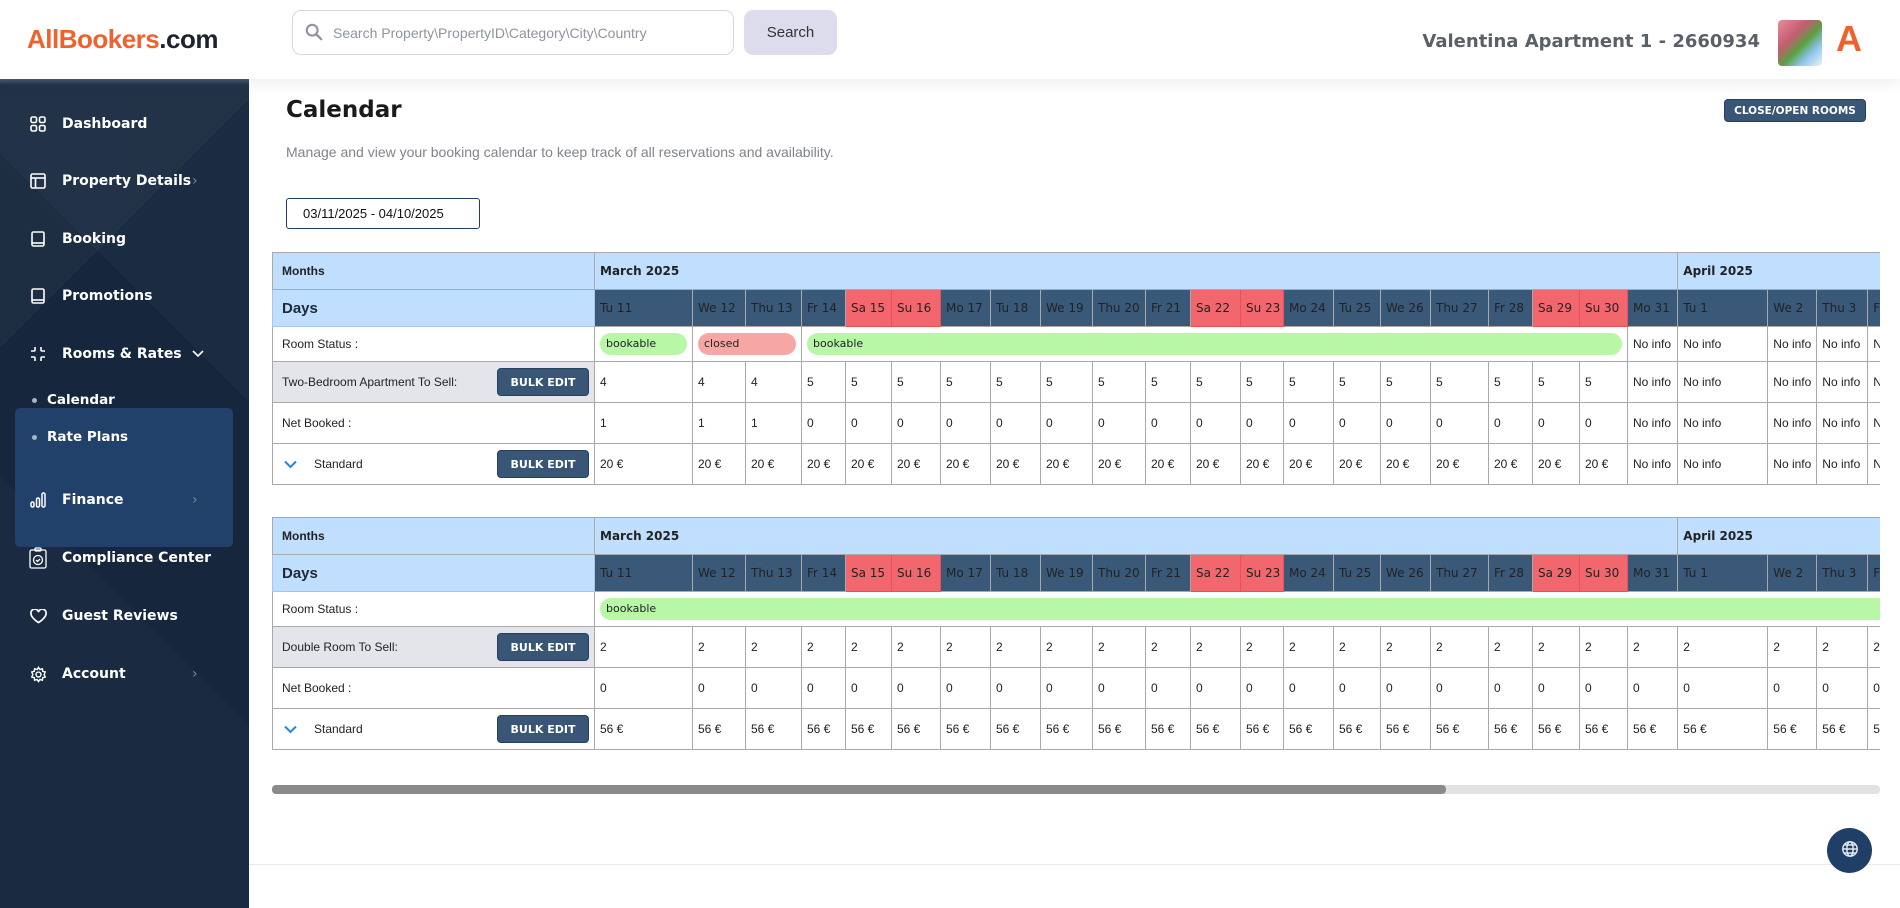 Image resolution: width=1900 pixels, height=908 pixels. What do you see at coordinates (1168, 573) in the screenshot?
I see `day-header: Fr 21` at bounding box center [1168, 573].